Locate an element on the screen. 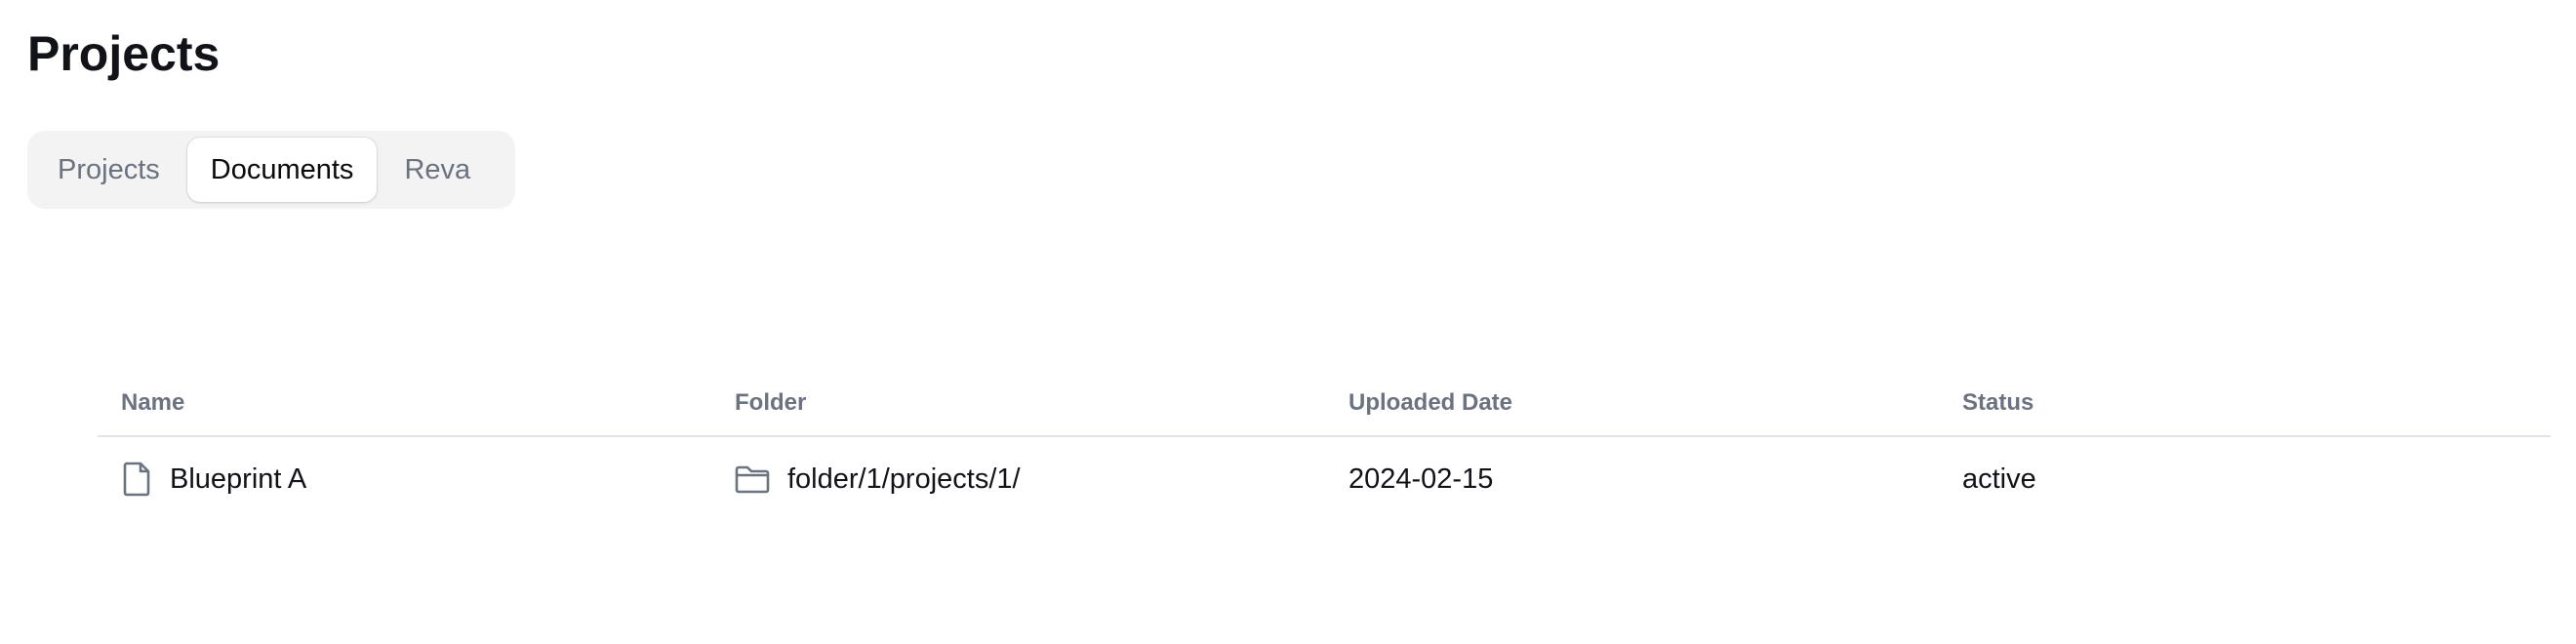  column-header-status: Status is located at coordinates (2245, 403).